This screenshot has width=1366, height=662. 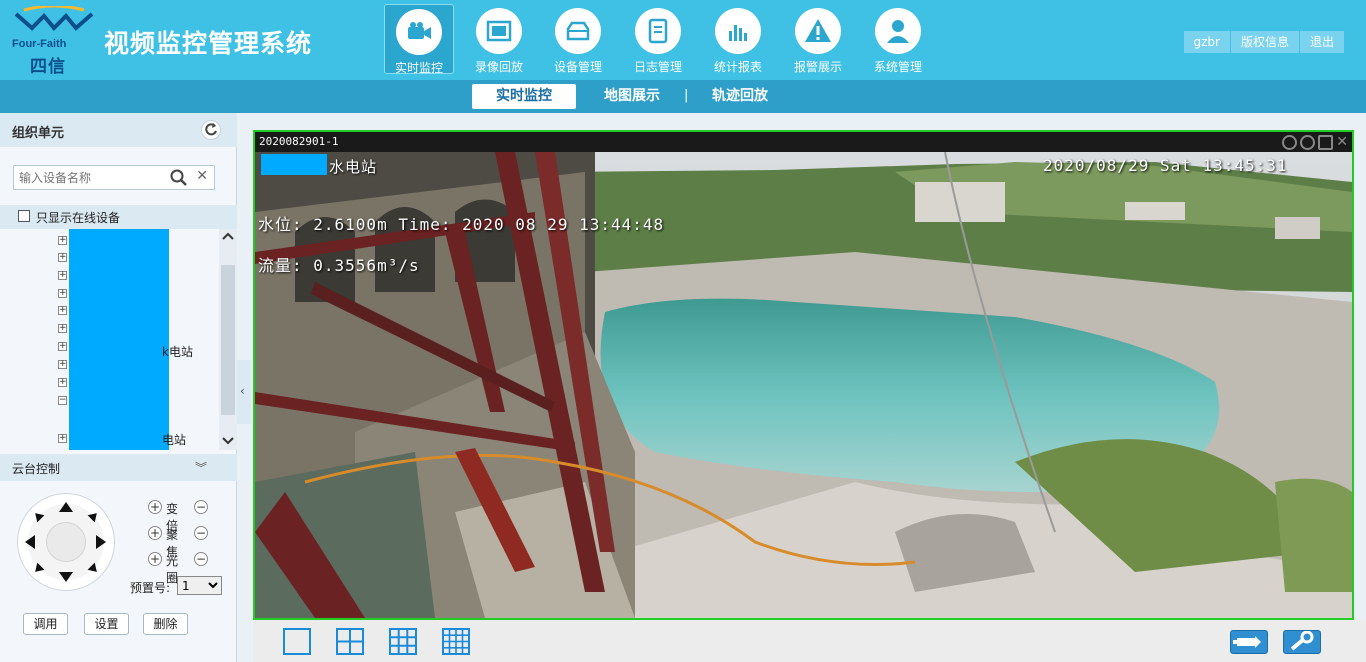 I want to click on refresh-icon, so click(x=211, y=129).